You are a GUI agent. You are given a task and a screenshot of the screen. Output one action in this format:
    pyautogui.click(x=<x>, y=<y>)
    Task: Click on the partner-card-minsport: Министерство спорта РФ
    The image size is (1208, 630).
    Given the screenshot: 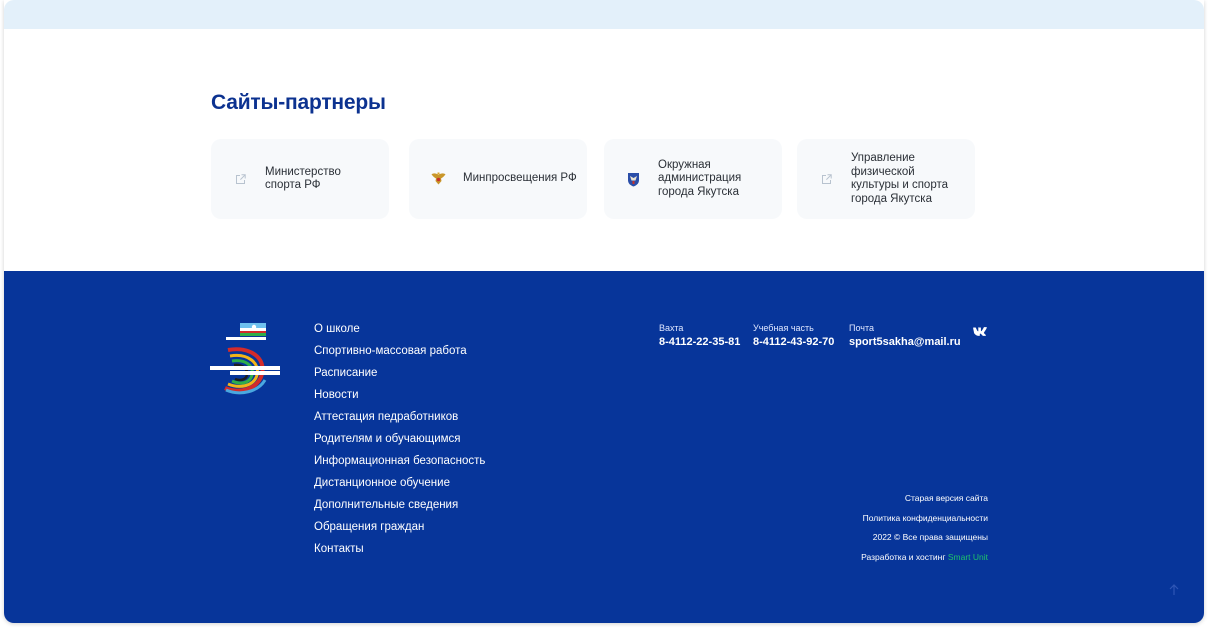 What is the action you would take?
    pyautogui.click(x=300, y=179)
    